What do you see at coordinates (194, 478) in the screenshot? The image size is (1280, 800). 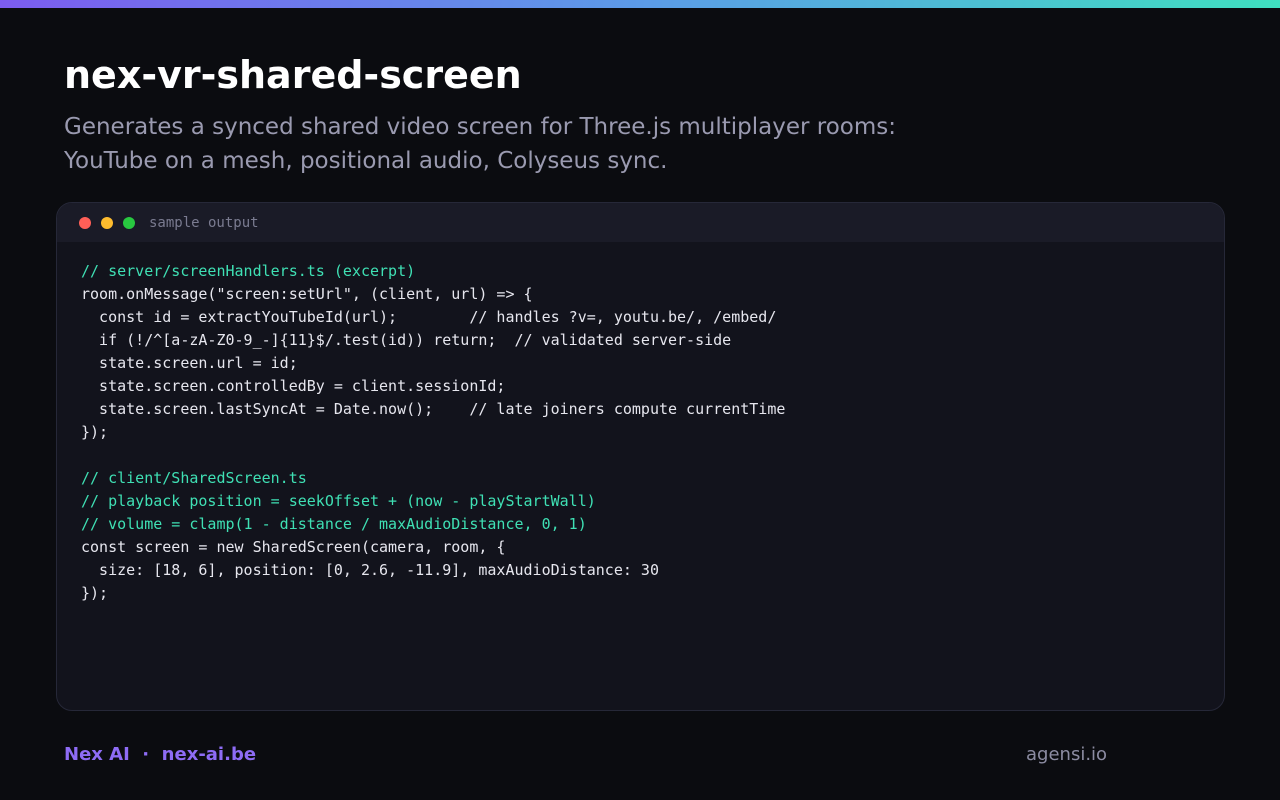 I see `code-comment-line: // client/SharedScreen.ts` at bounding box center [194, 478].